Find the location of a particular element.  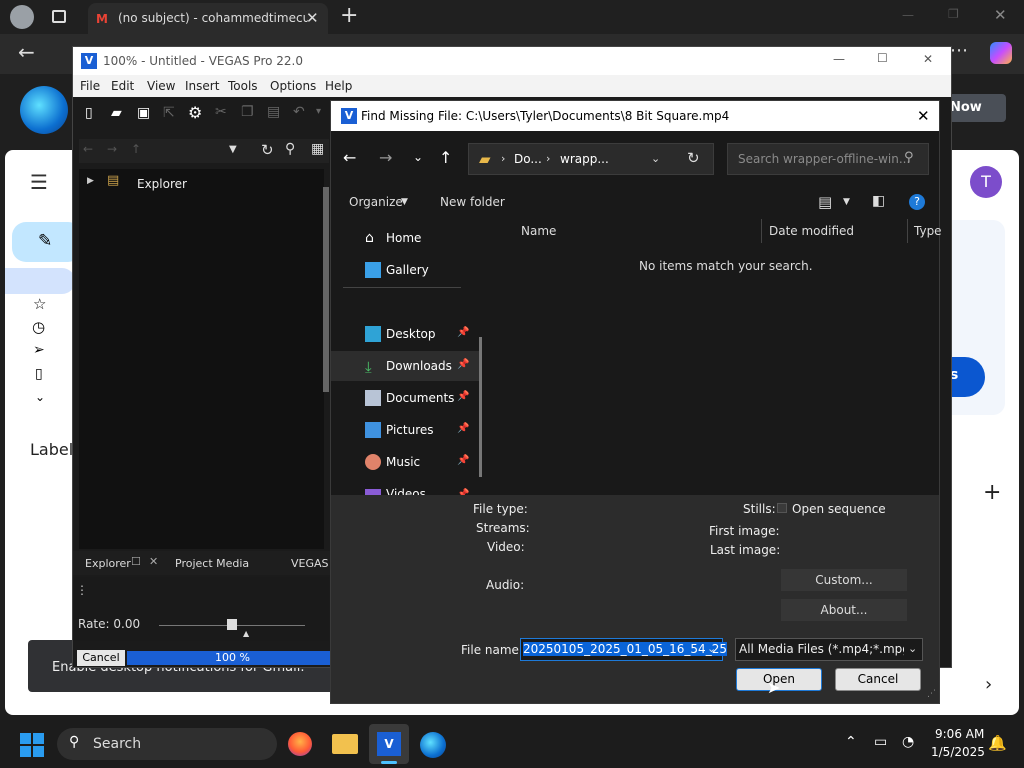

explorer-path-dropdown-icon: ▼ is located at coordinates (233, 149).